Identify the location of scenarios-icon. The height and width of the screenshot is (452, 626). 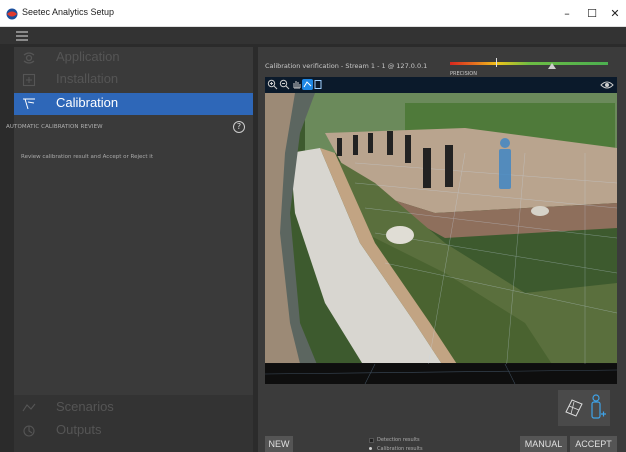
(29, 407).